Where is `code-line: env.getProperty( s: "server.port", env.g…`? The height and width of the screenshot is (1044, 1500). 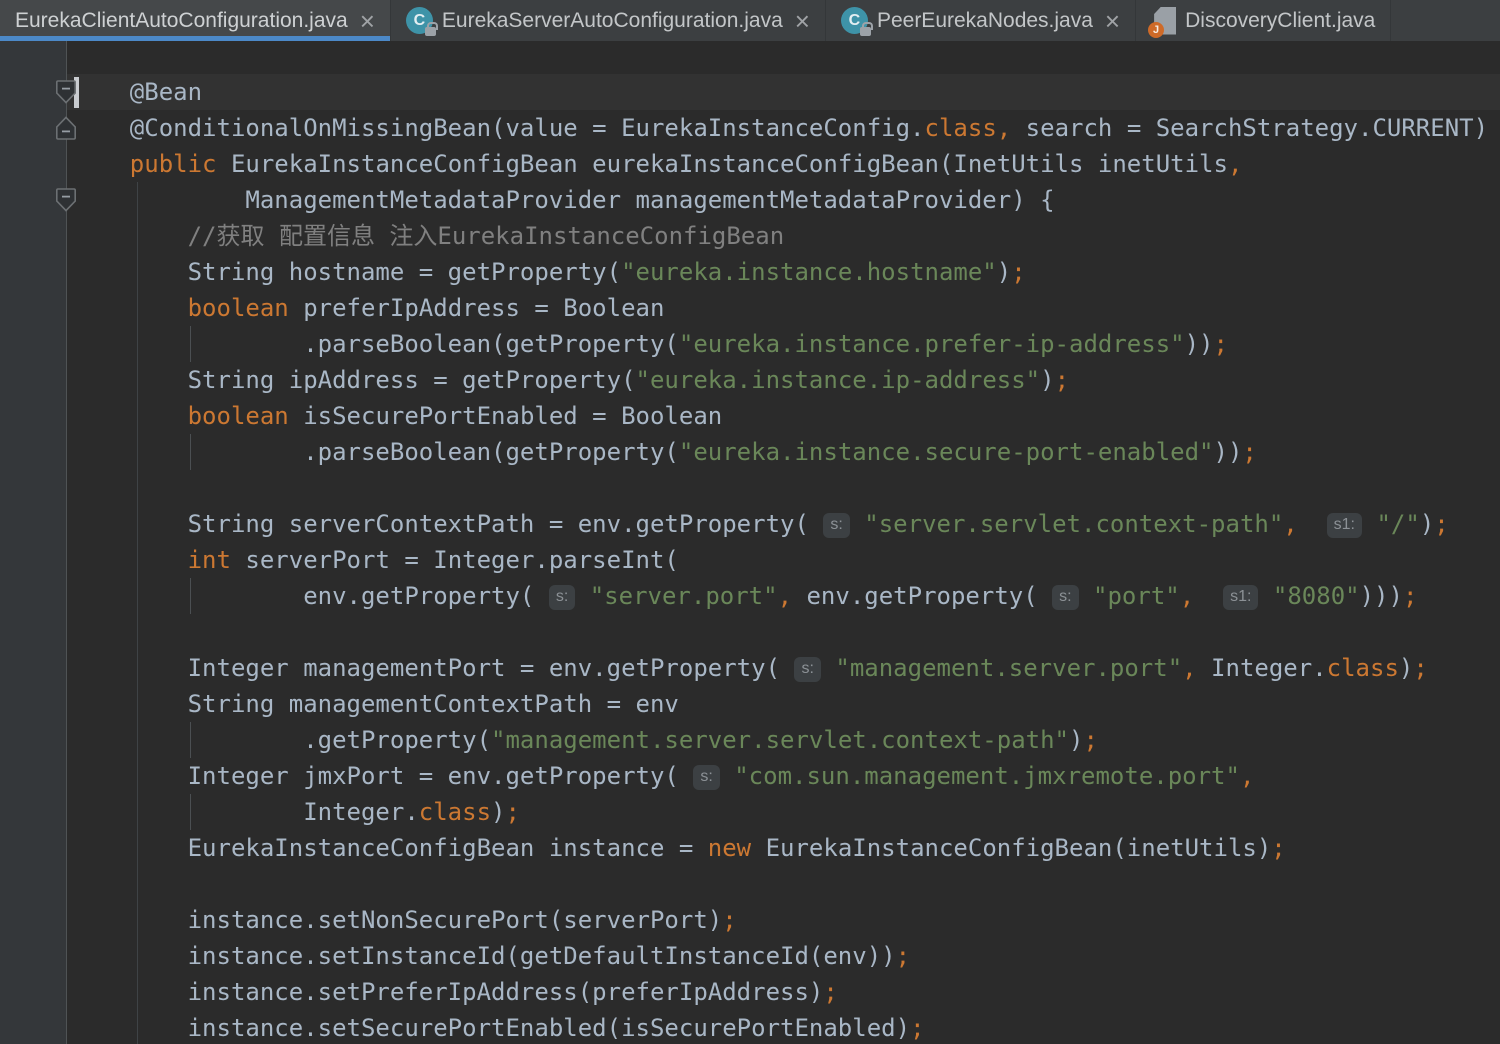 code-line: env.getProperty( s: "server.port", env.g… is located at coordinates (783, 596).